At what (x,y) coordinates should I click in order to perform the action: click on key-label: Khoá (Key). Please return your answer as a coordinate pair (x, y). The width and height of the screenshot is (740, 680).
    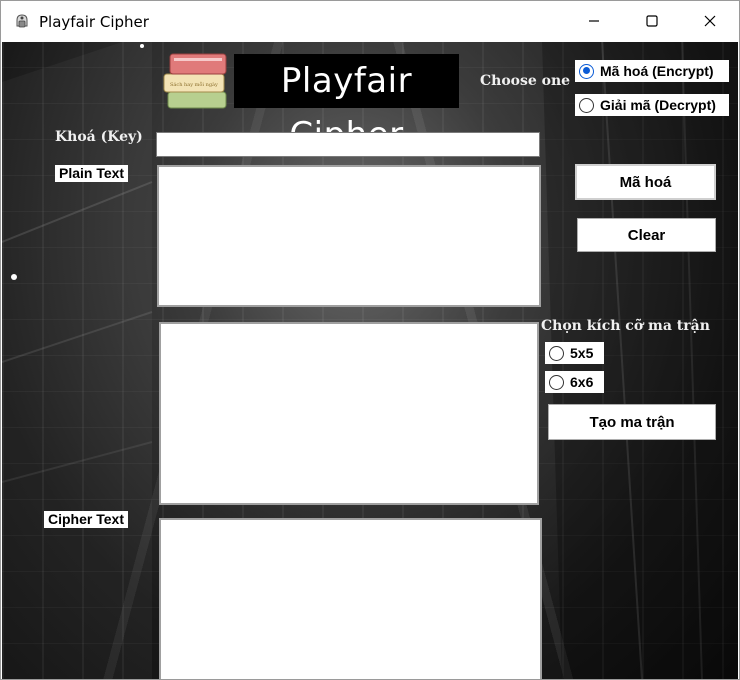
    Looking at the image, I should click on (99, 137).